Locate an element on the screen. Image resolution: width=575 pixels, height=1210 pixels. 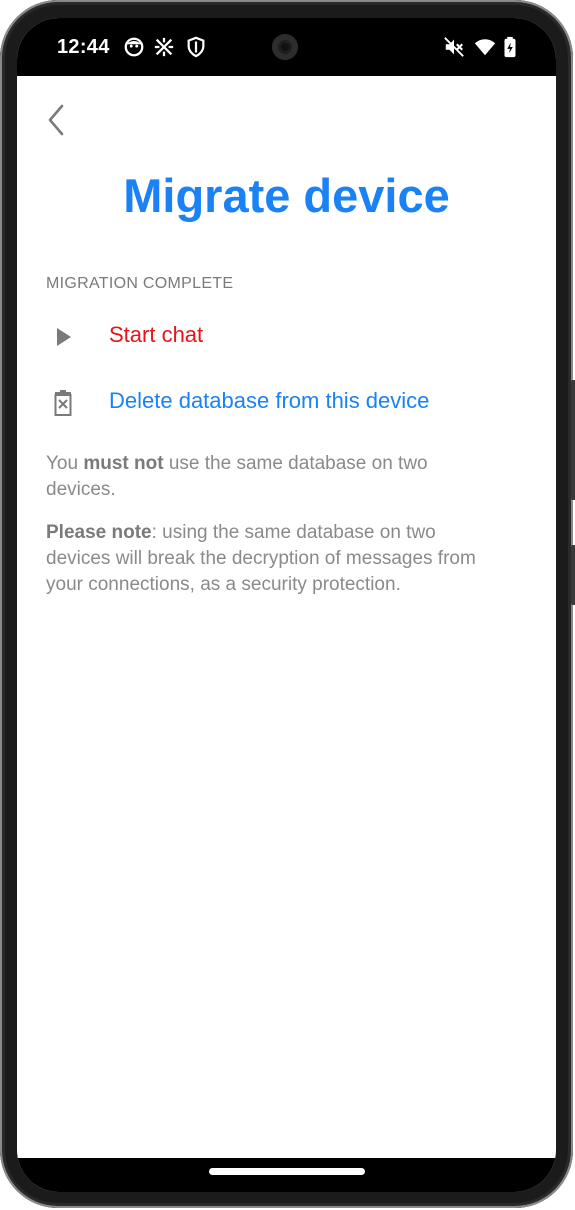
status-bar: 12:44 is located at coordinates (286, 47).